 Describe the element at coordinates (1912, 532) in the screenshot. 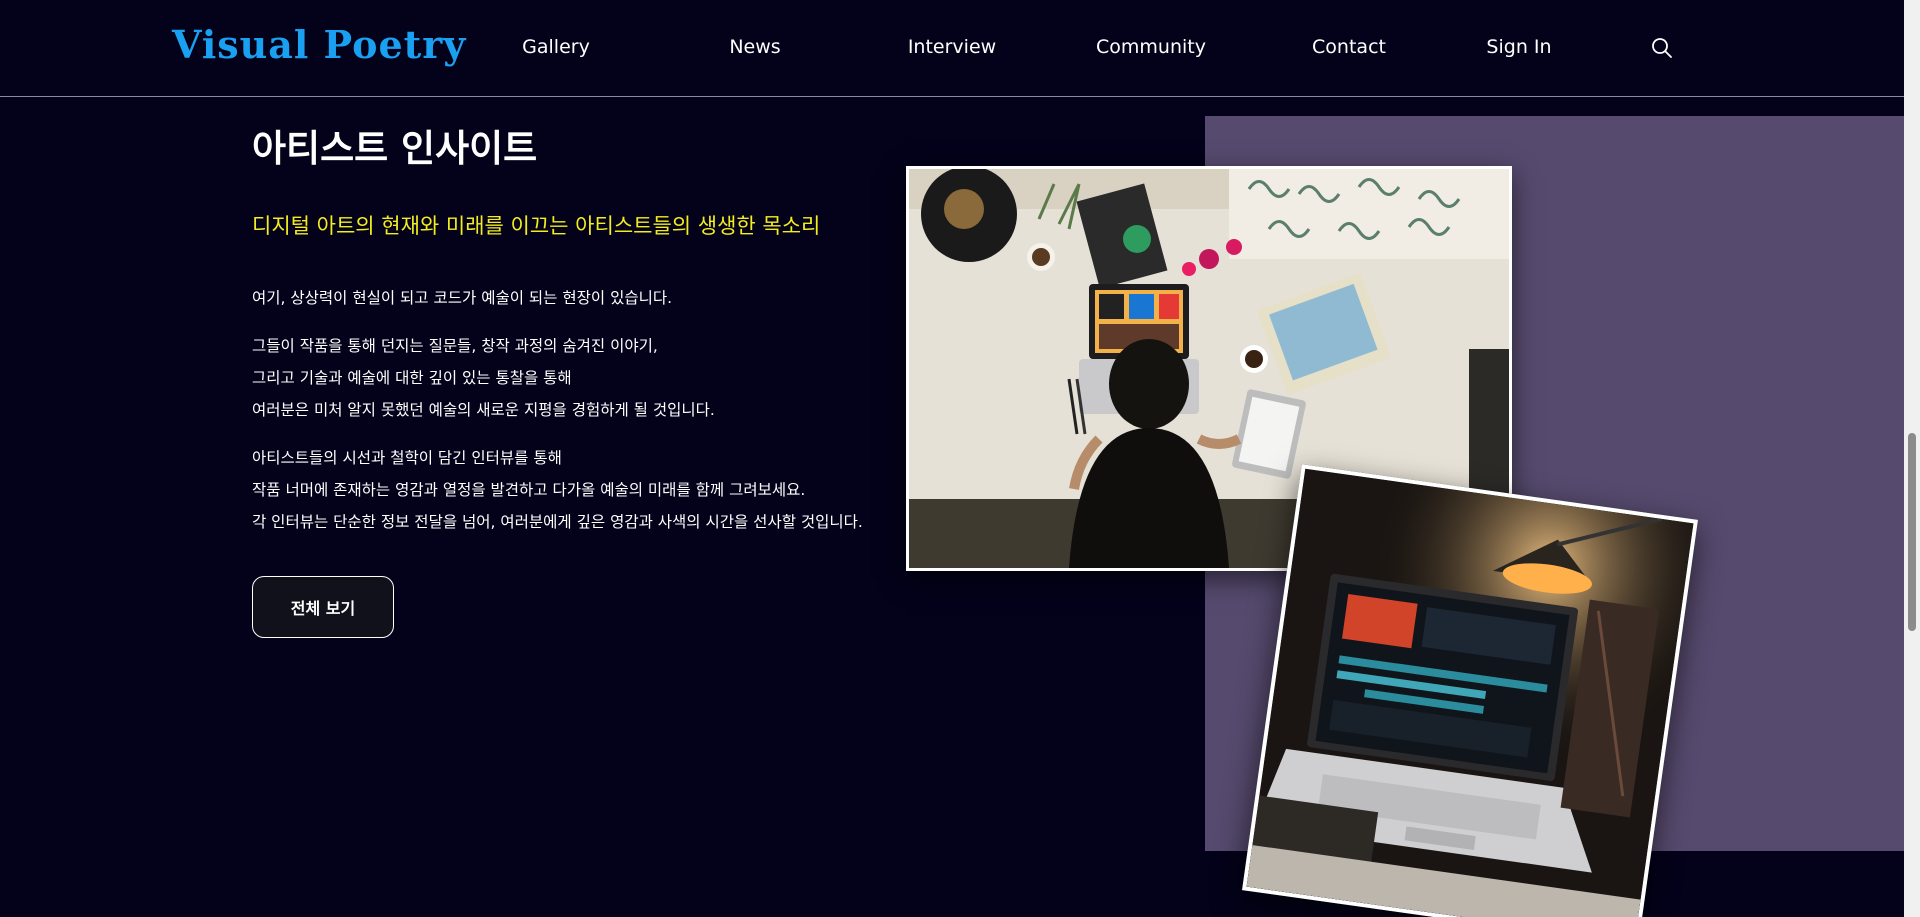

I see `scrollbar-thumb` at that location.